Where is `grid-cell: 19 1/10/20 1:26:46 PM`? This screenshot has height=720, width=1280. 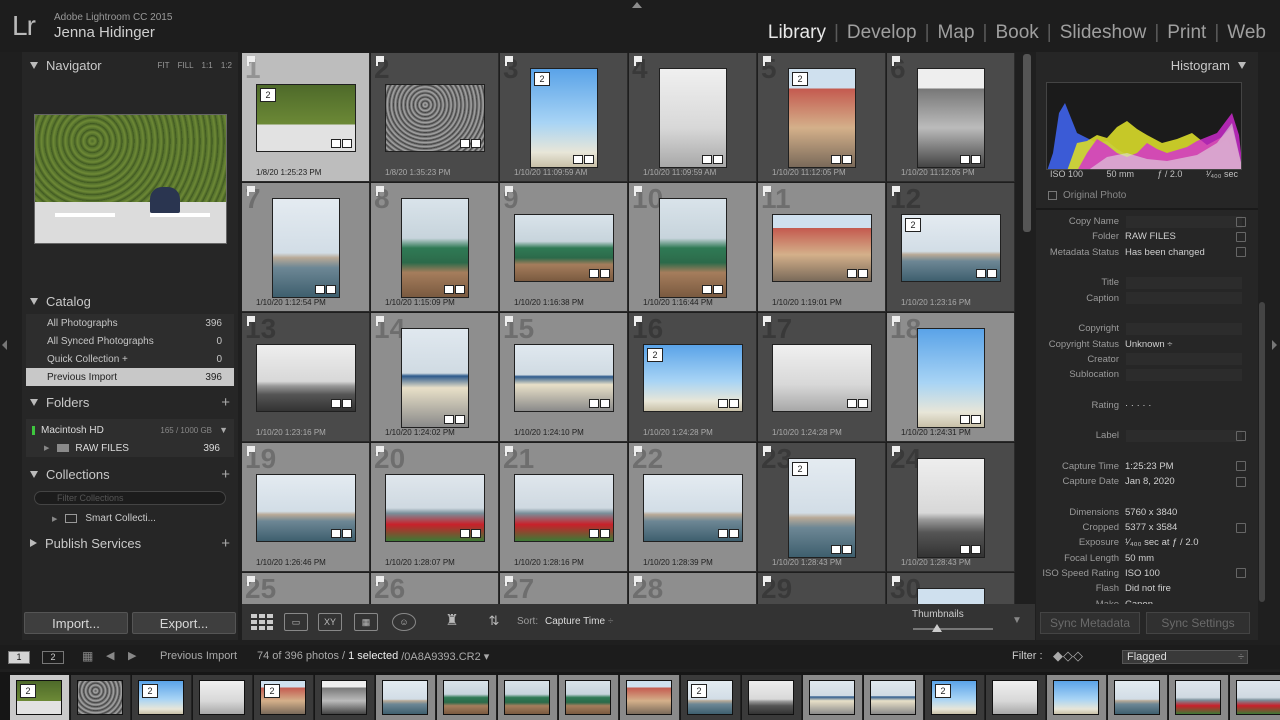
grid-cell: 19 1/10/20 1:26:46 PM is located at coordinates (306, 507).